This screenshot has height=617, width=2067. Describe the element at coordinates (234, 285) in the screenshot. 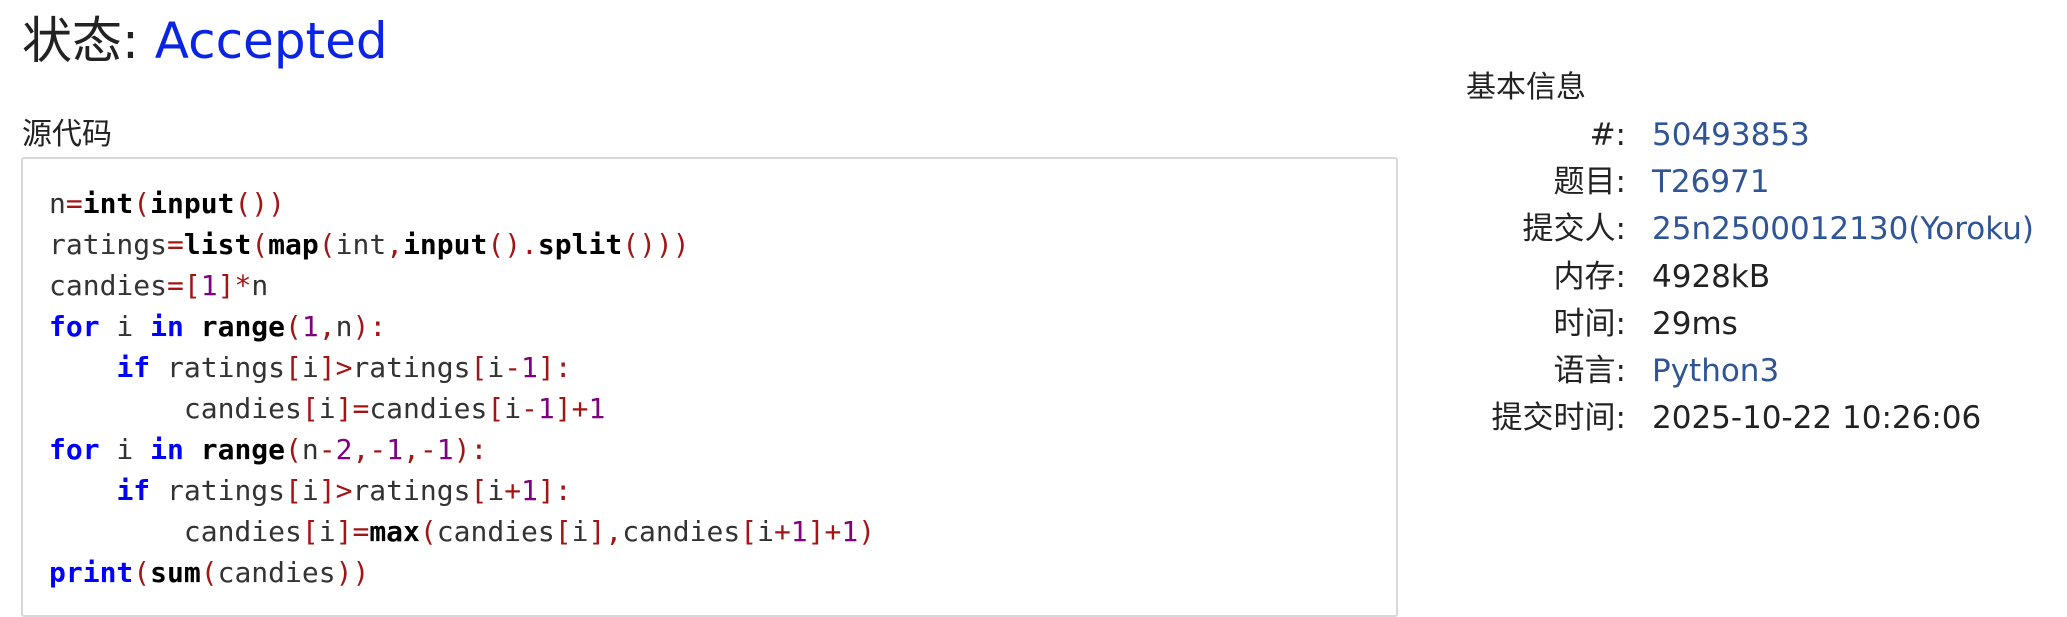

I see `code-token: ]*` at that location.